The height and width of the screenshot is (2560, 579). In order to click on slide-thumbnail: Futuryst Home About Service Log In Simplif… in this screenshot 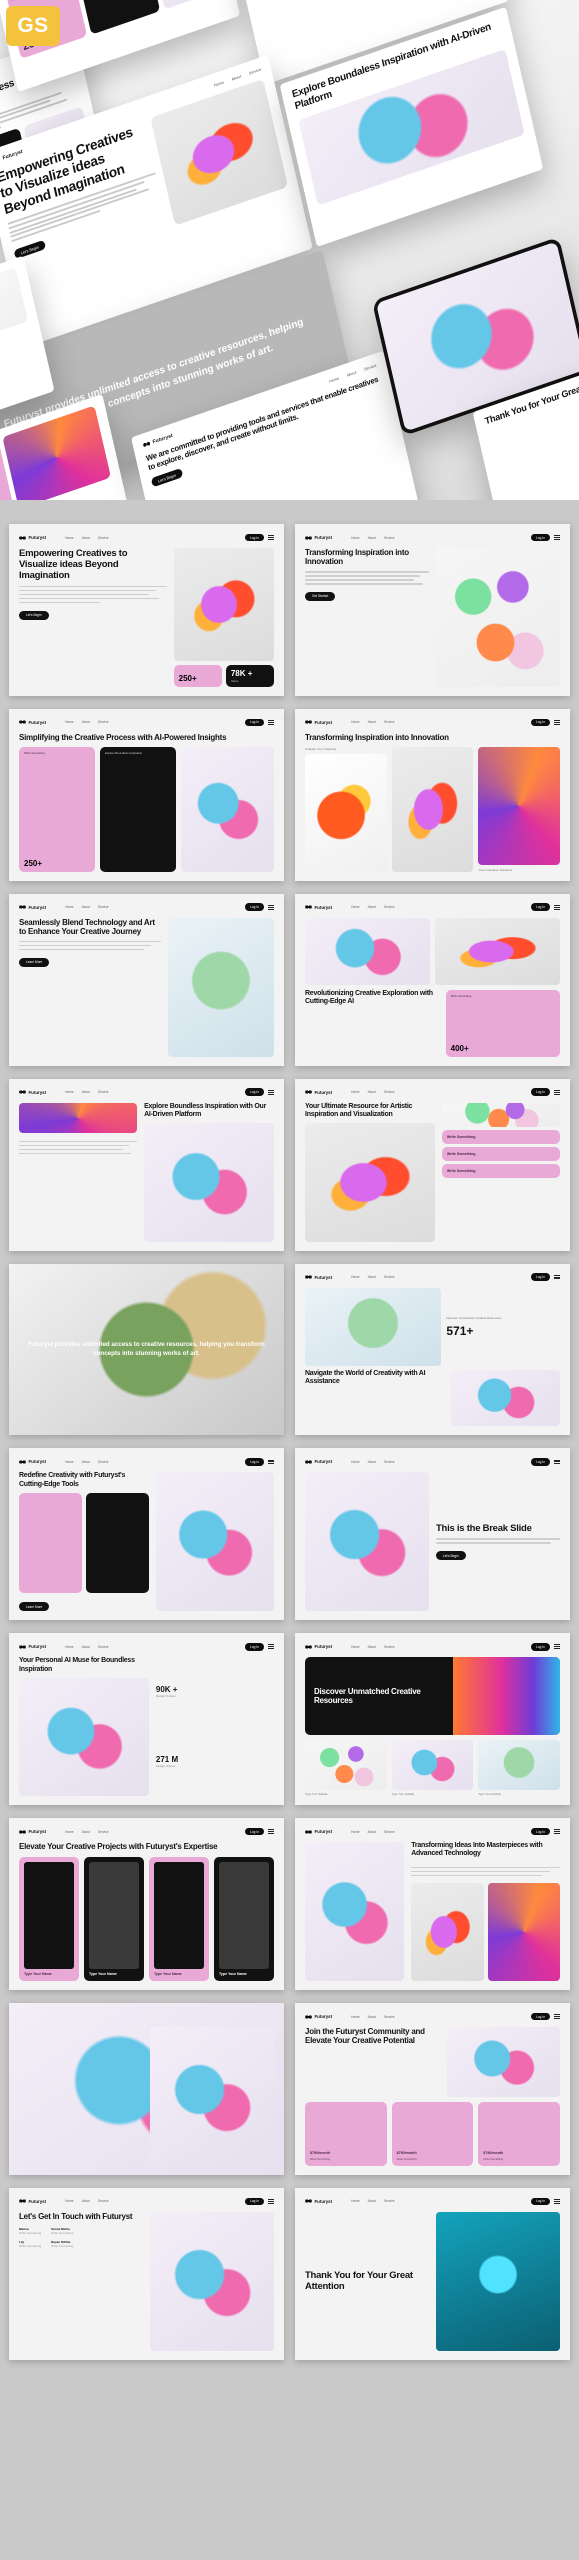, I will do `click(146, 794)`.